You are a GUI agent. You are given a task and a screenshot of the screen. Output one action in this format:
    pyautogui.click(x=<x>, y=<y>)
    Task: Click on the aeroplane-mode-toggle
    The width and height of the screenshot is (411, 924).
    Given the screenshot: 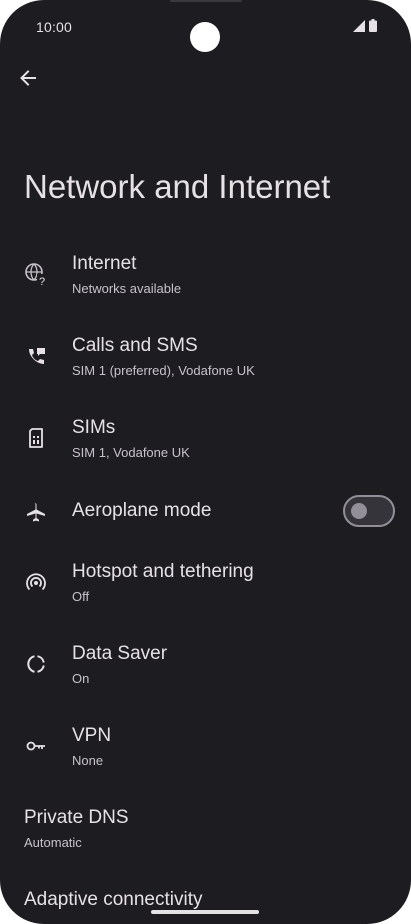 What is the action you would take?
    pyautogui.click(x=369, y=511)
    